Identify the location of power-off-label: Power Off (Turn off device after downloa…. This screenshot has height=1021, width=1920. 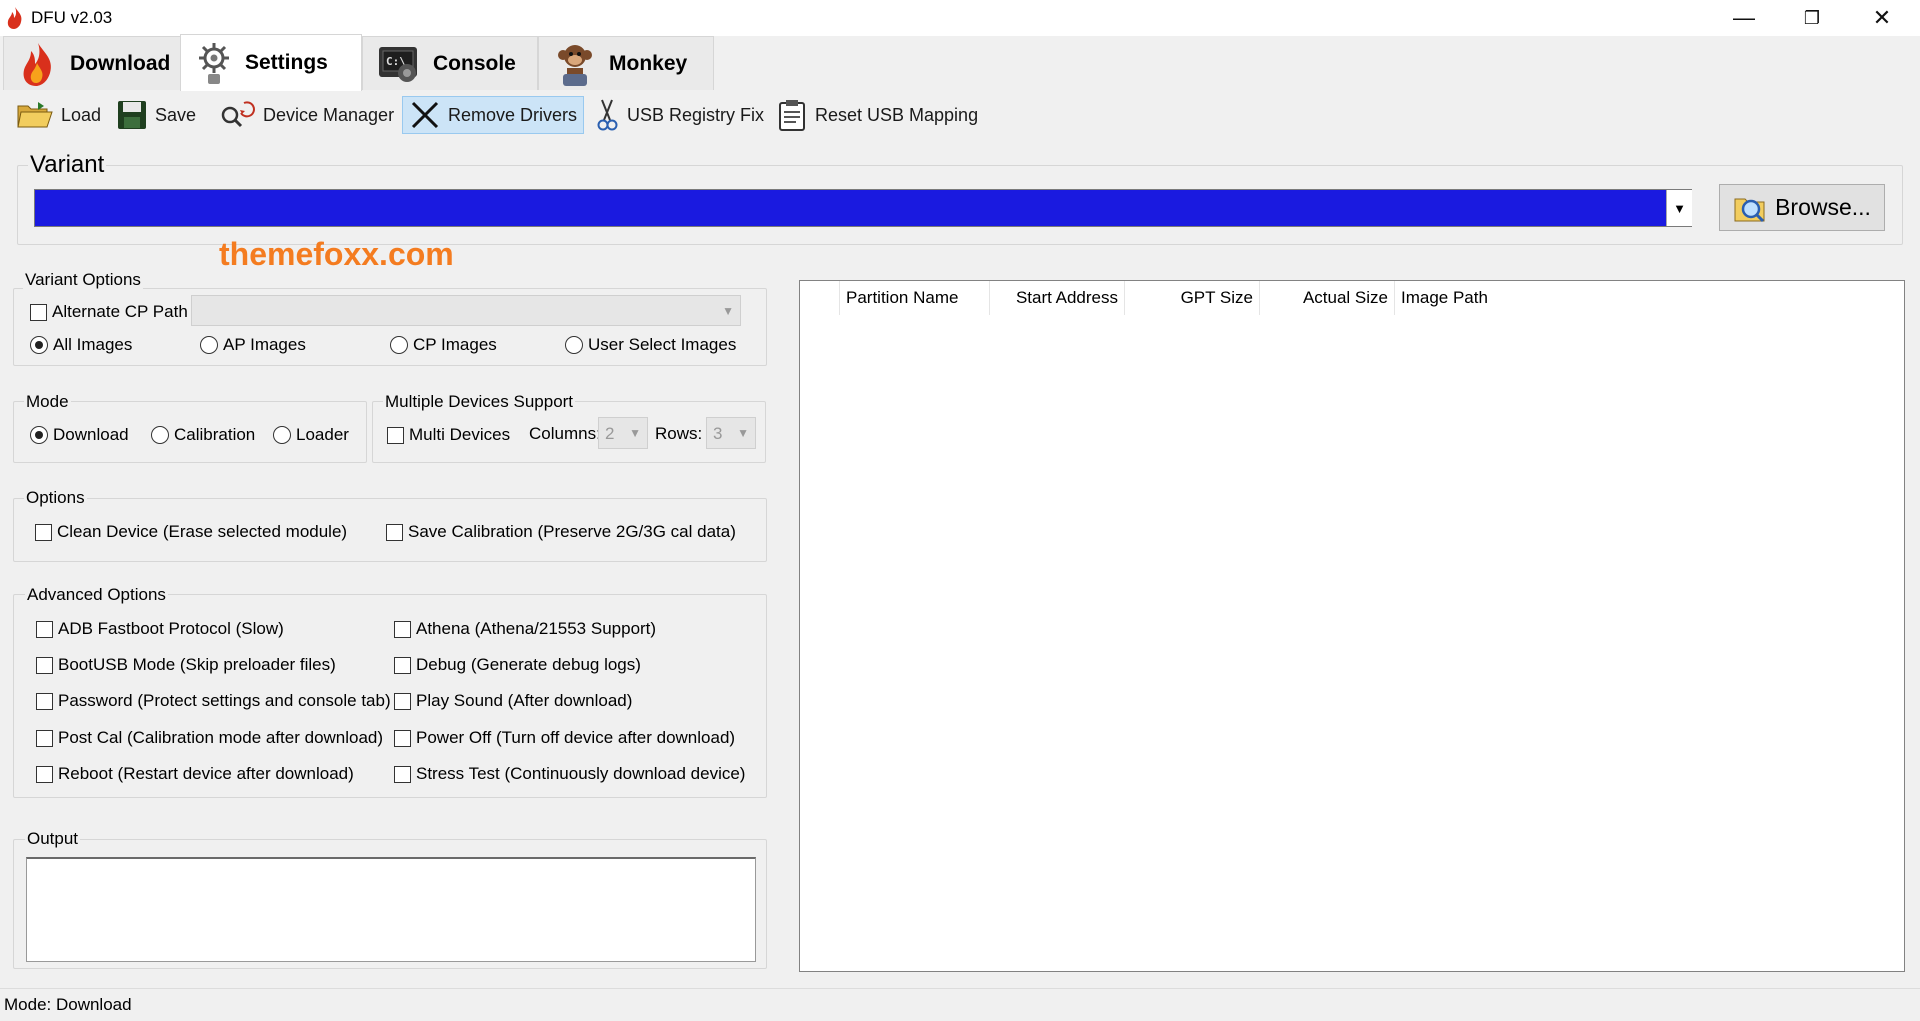
(576, 737).